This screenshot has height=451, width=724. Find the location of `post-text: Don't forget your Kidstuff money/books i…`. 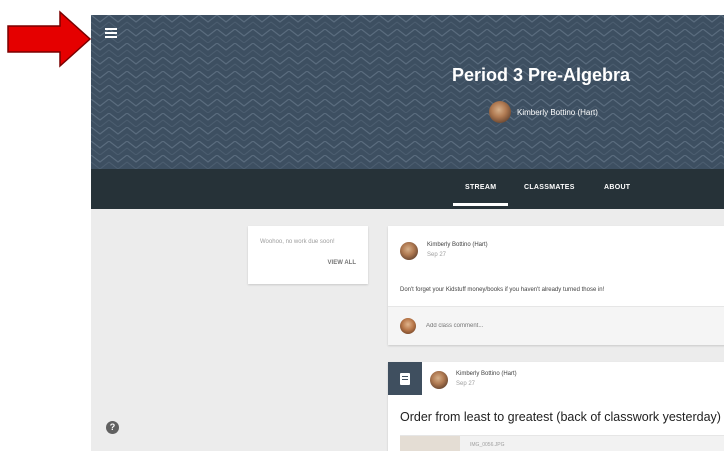

post-text: Don't forget your Kidstuff money/books i… is located at coordinates (502, 290).